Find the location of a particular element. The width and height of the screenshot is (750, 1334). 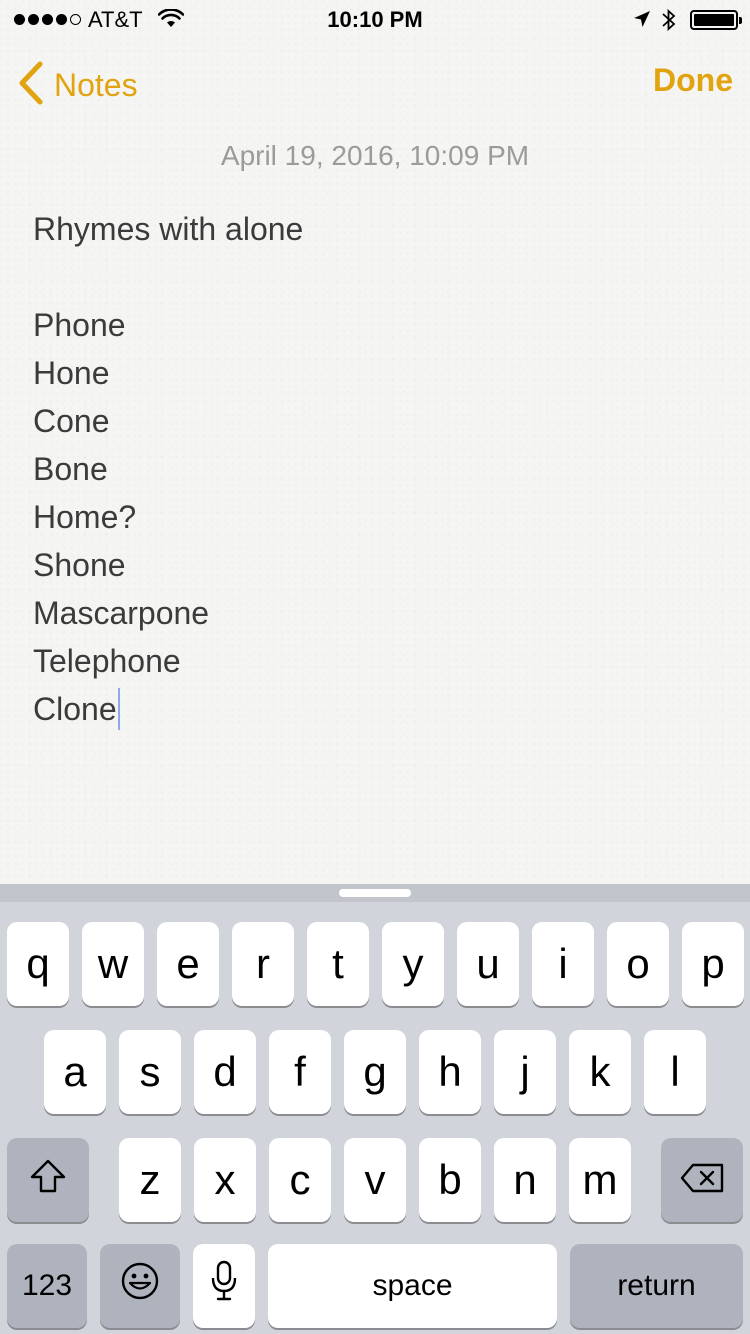

emoji-key is located at coordinates (140, 1286).